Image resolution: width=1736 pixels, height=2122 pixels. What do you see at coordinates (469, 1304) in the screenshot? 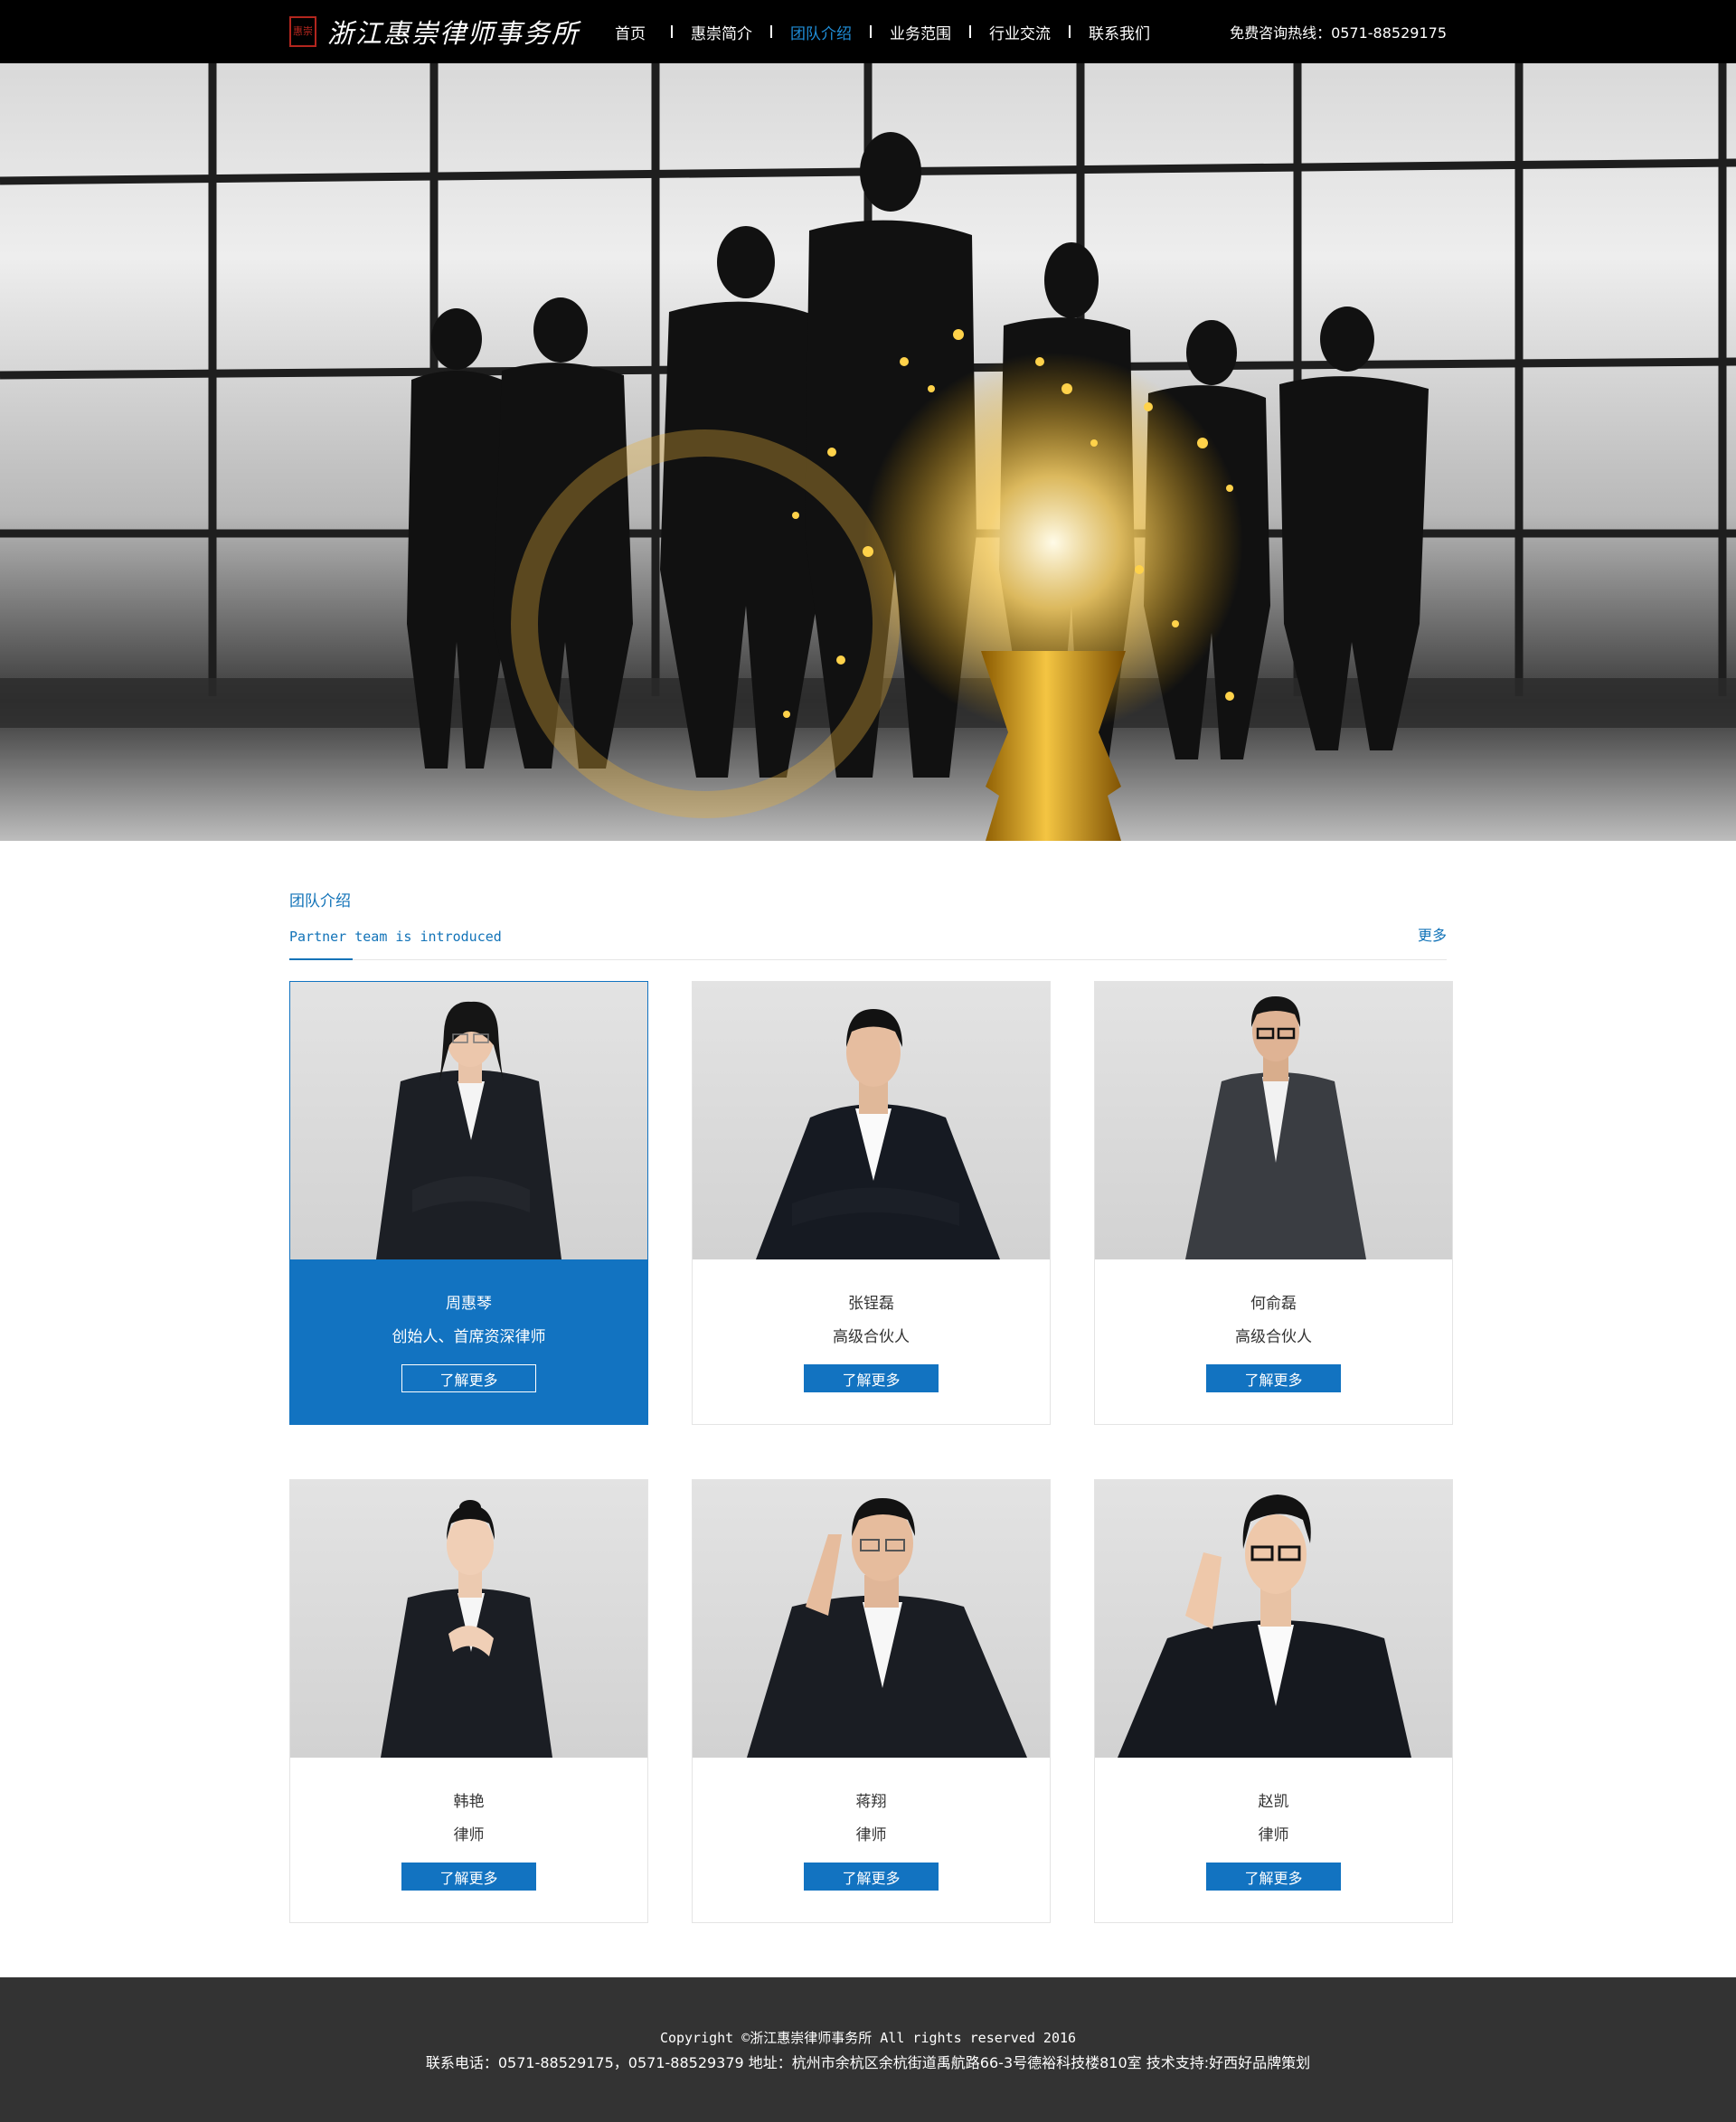
I see `member-name: 周惠琴` at bounding box center [469, 1304].